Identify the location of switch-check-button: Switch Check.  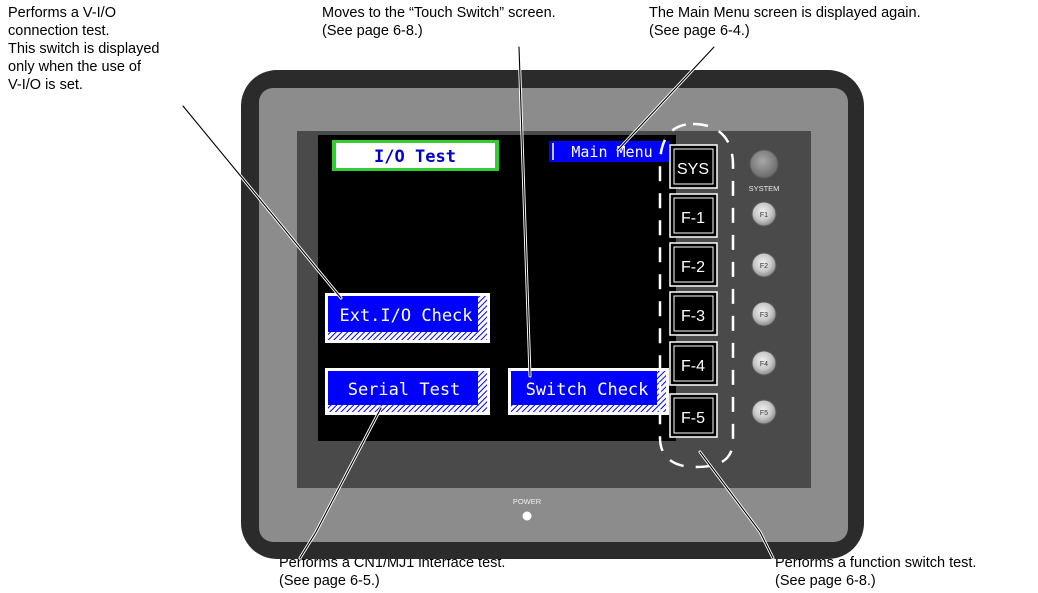
(588, 391).